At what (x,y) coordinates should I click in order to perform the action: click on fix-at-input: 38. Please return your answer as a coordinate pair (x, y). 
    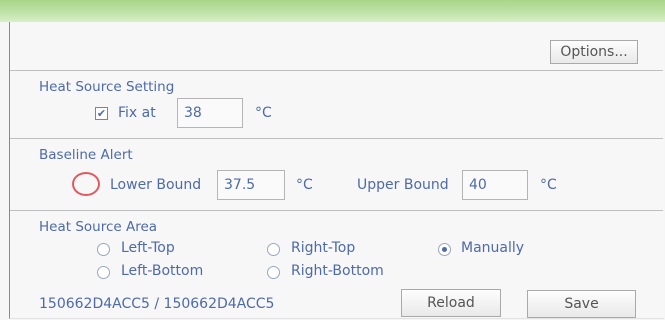
    Looking at the image, I should click on (210, 113).